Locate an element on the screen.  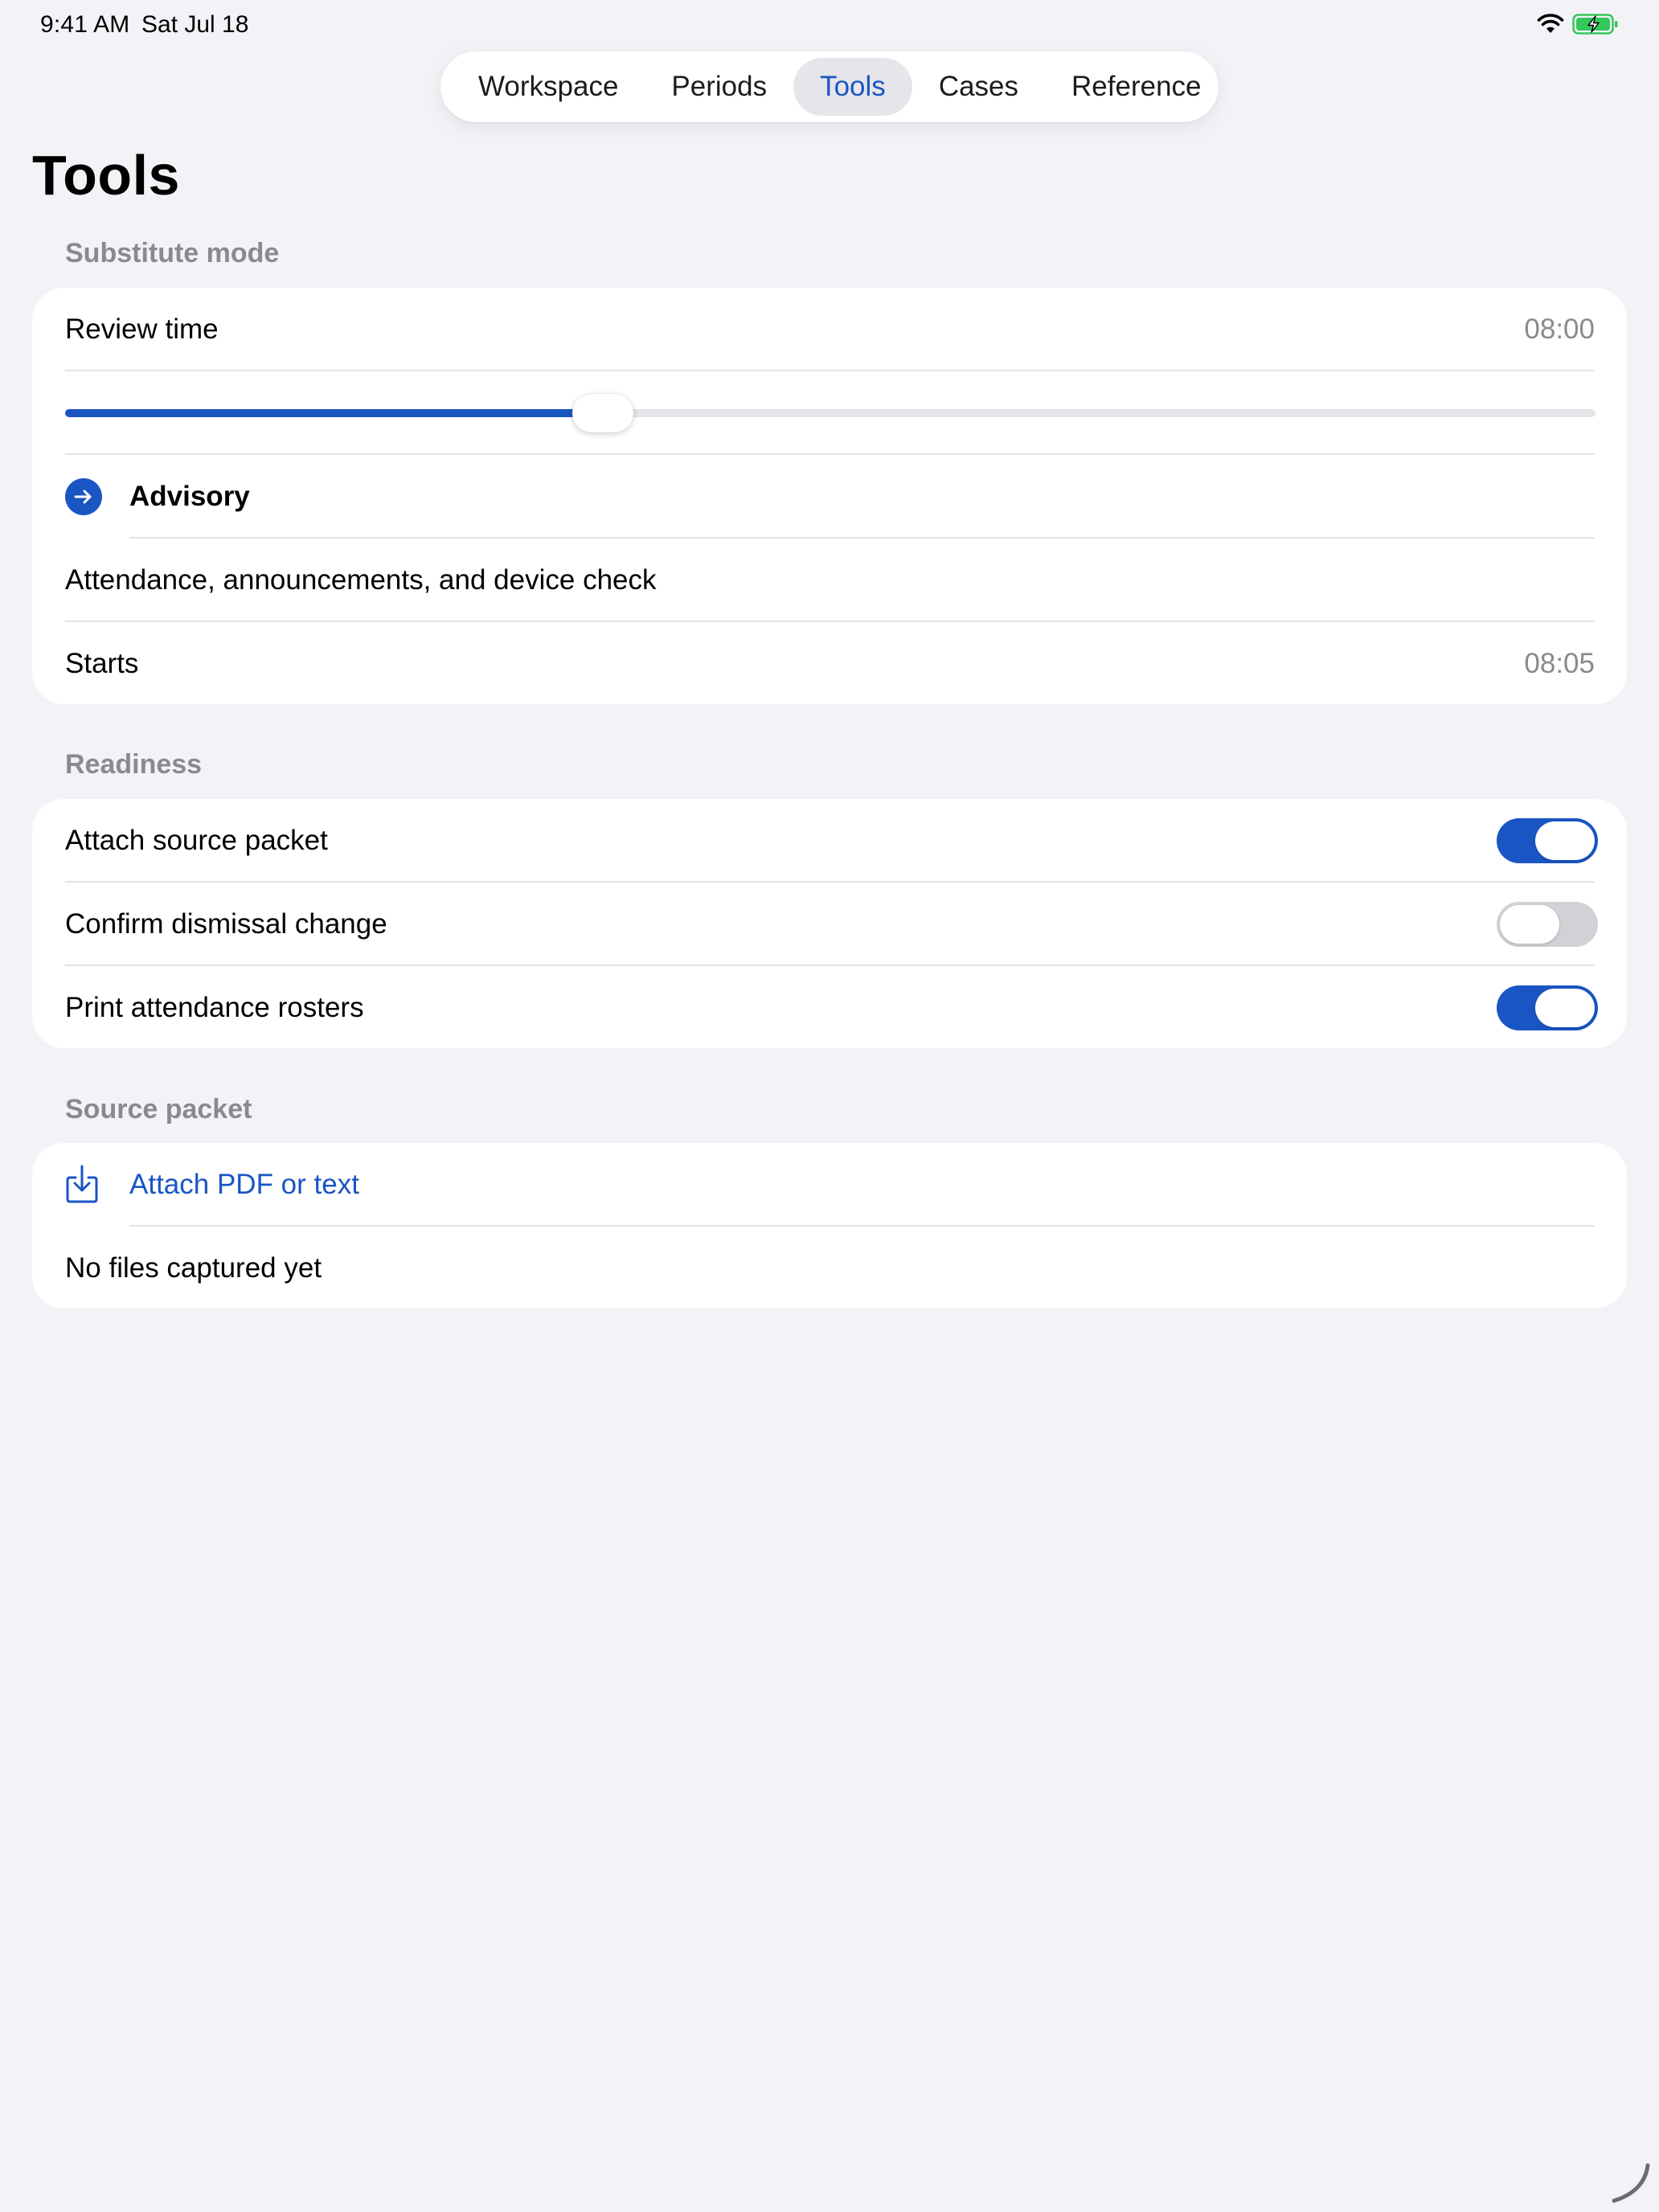
arrow-right-circle-icon is located at coordinates (83, 496).